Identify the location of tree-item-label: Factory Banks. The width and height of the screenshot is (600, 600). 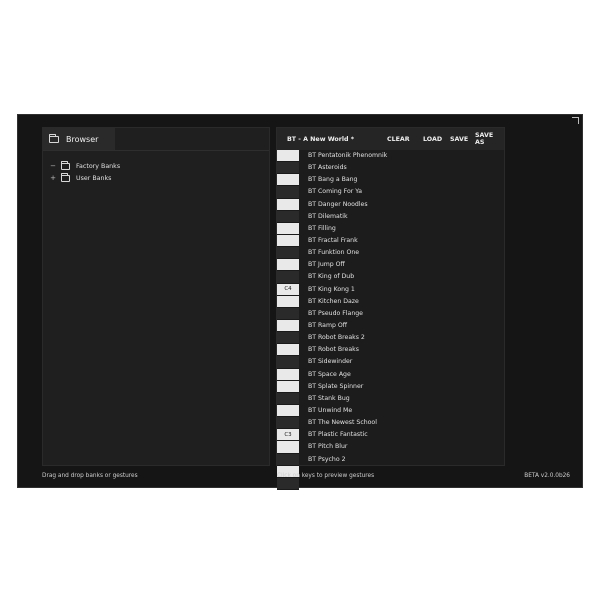
(98, 166).